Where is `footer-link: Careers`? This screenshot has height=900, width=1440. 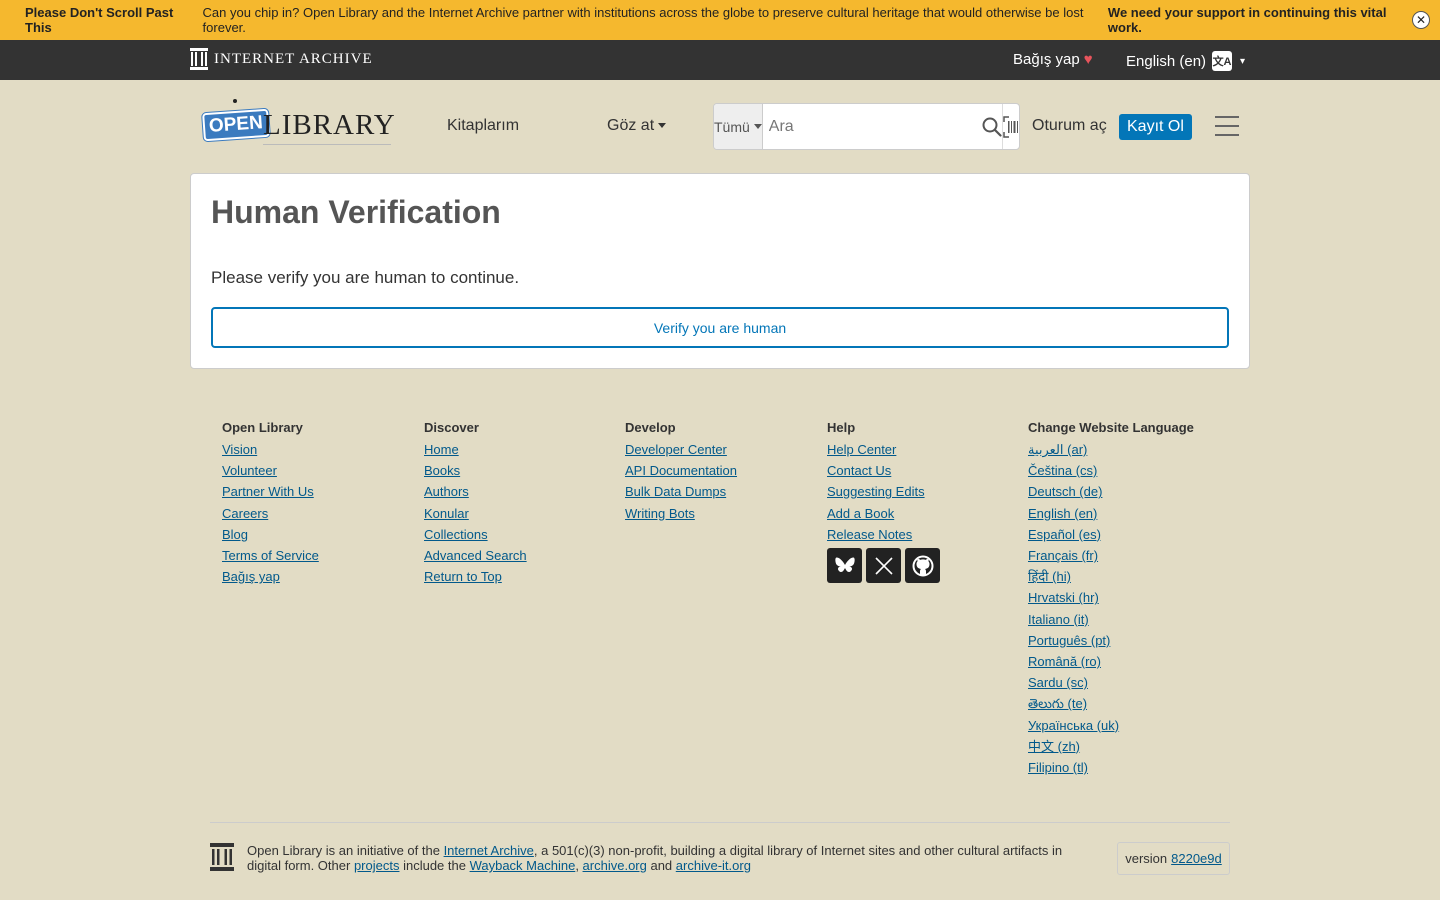
footer-link: Careers is located at coordinates (270, 513).